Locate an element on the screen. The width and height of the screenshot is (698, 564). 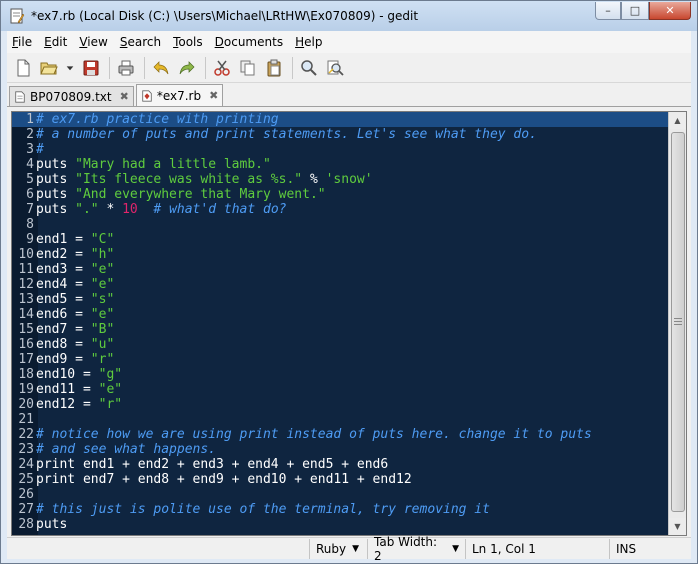
code-text: end9 = "r" is located at coordinates (75, 359).